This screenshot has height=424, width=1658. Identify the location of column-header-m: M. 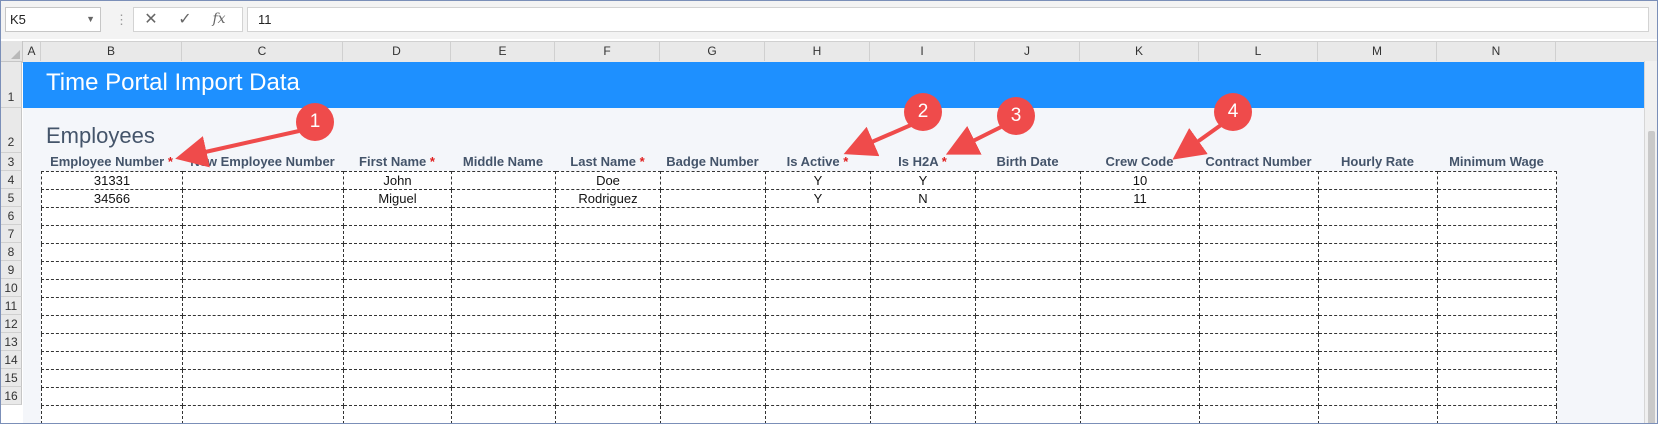
(1377, 51).